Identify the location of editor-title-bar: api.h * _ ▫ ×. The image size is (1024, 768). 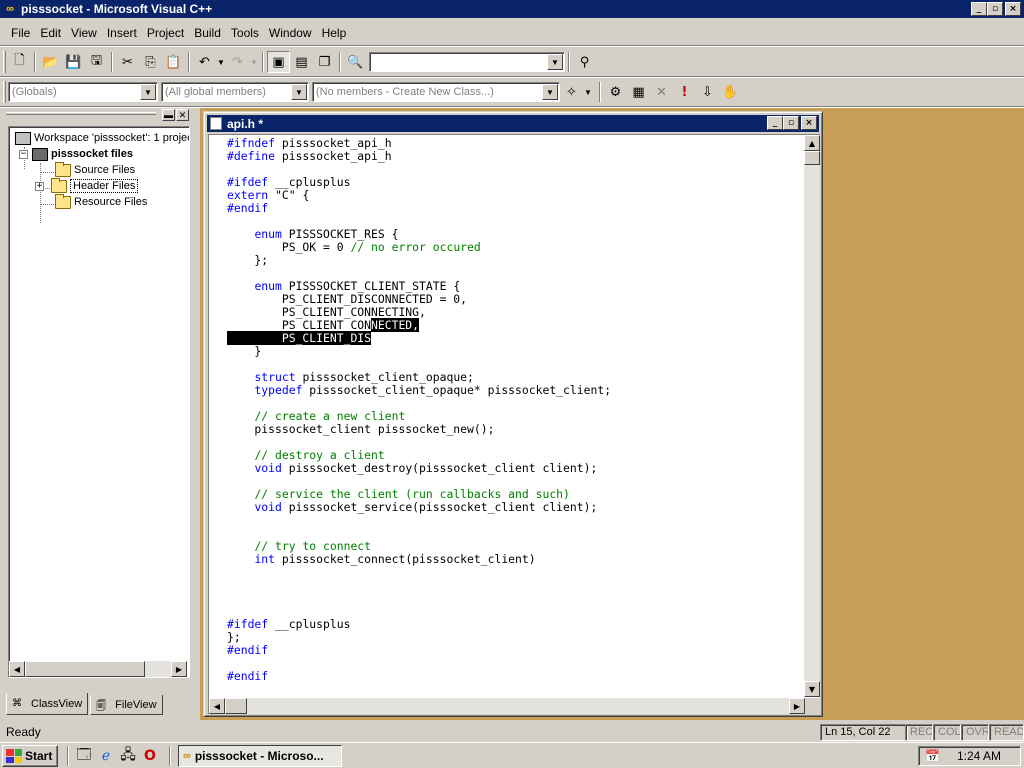
(513, 123).